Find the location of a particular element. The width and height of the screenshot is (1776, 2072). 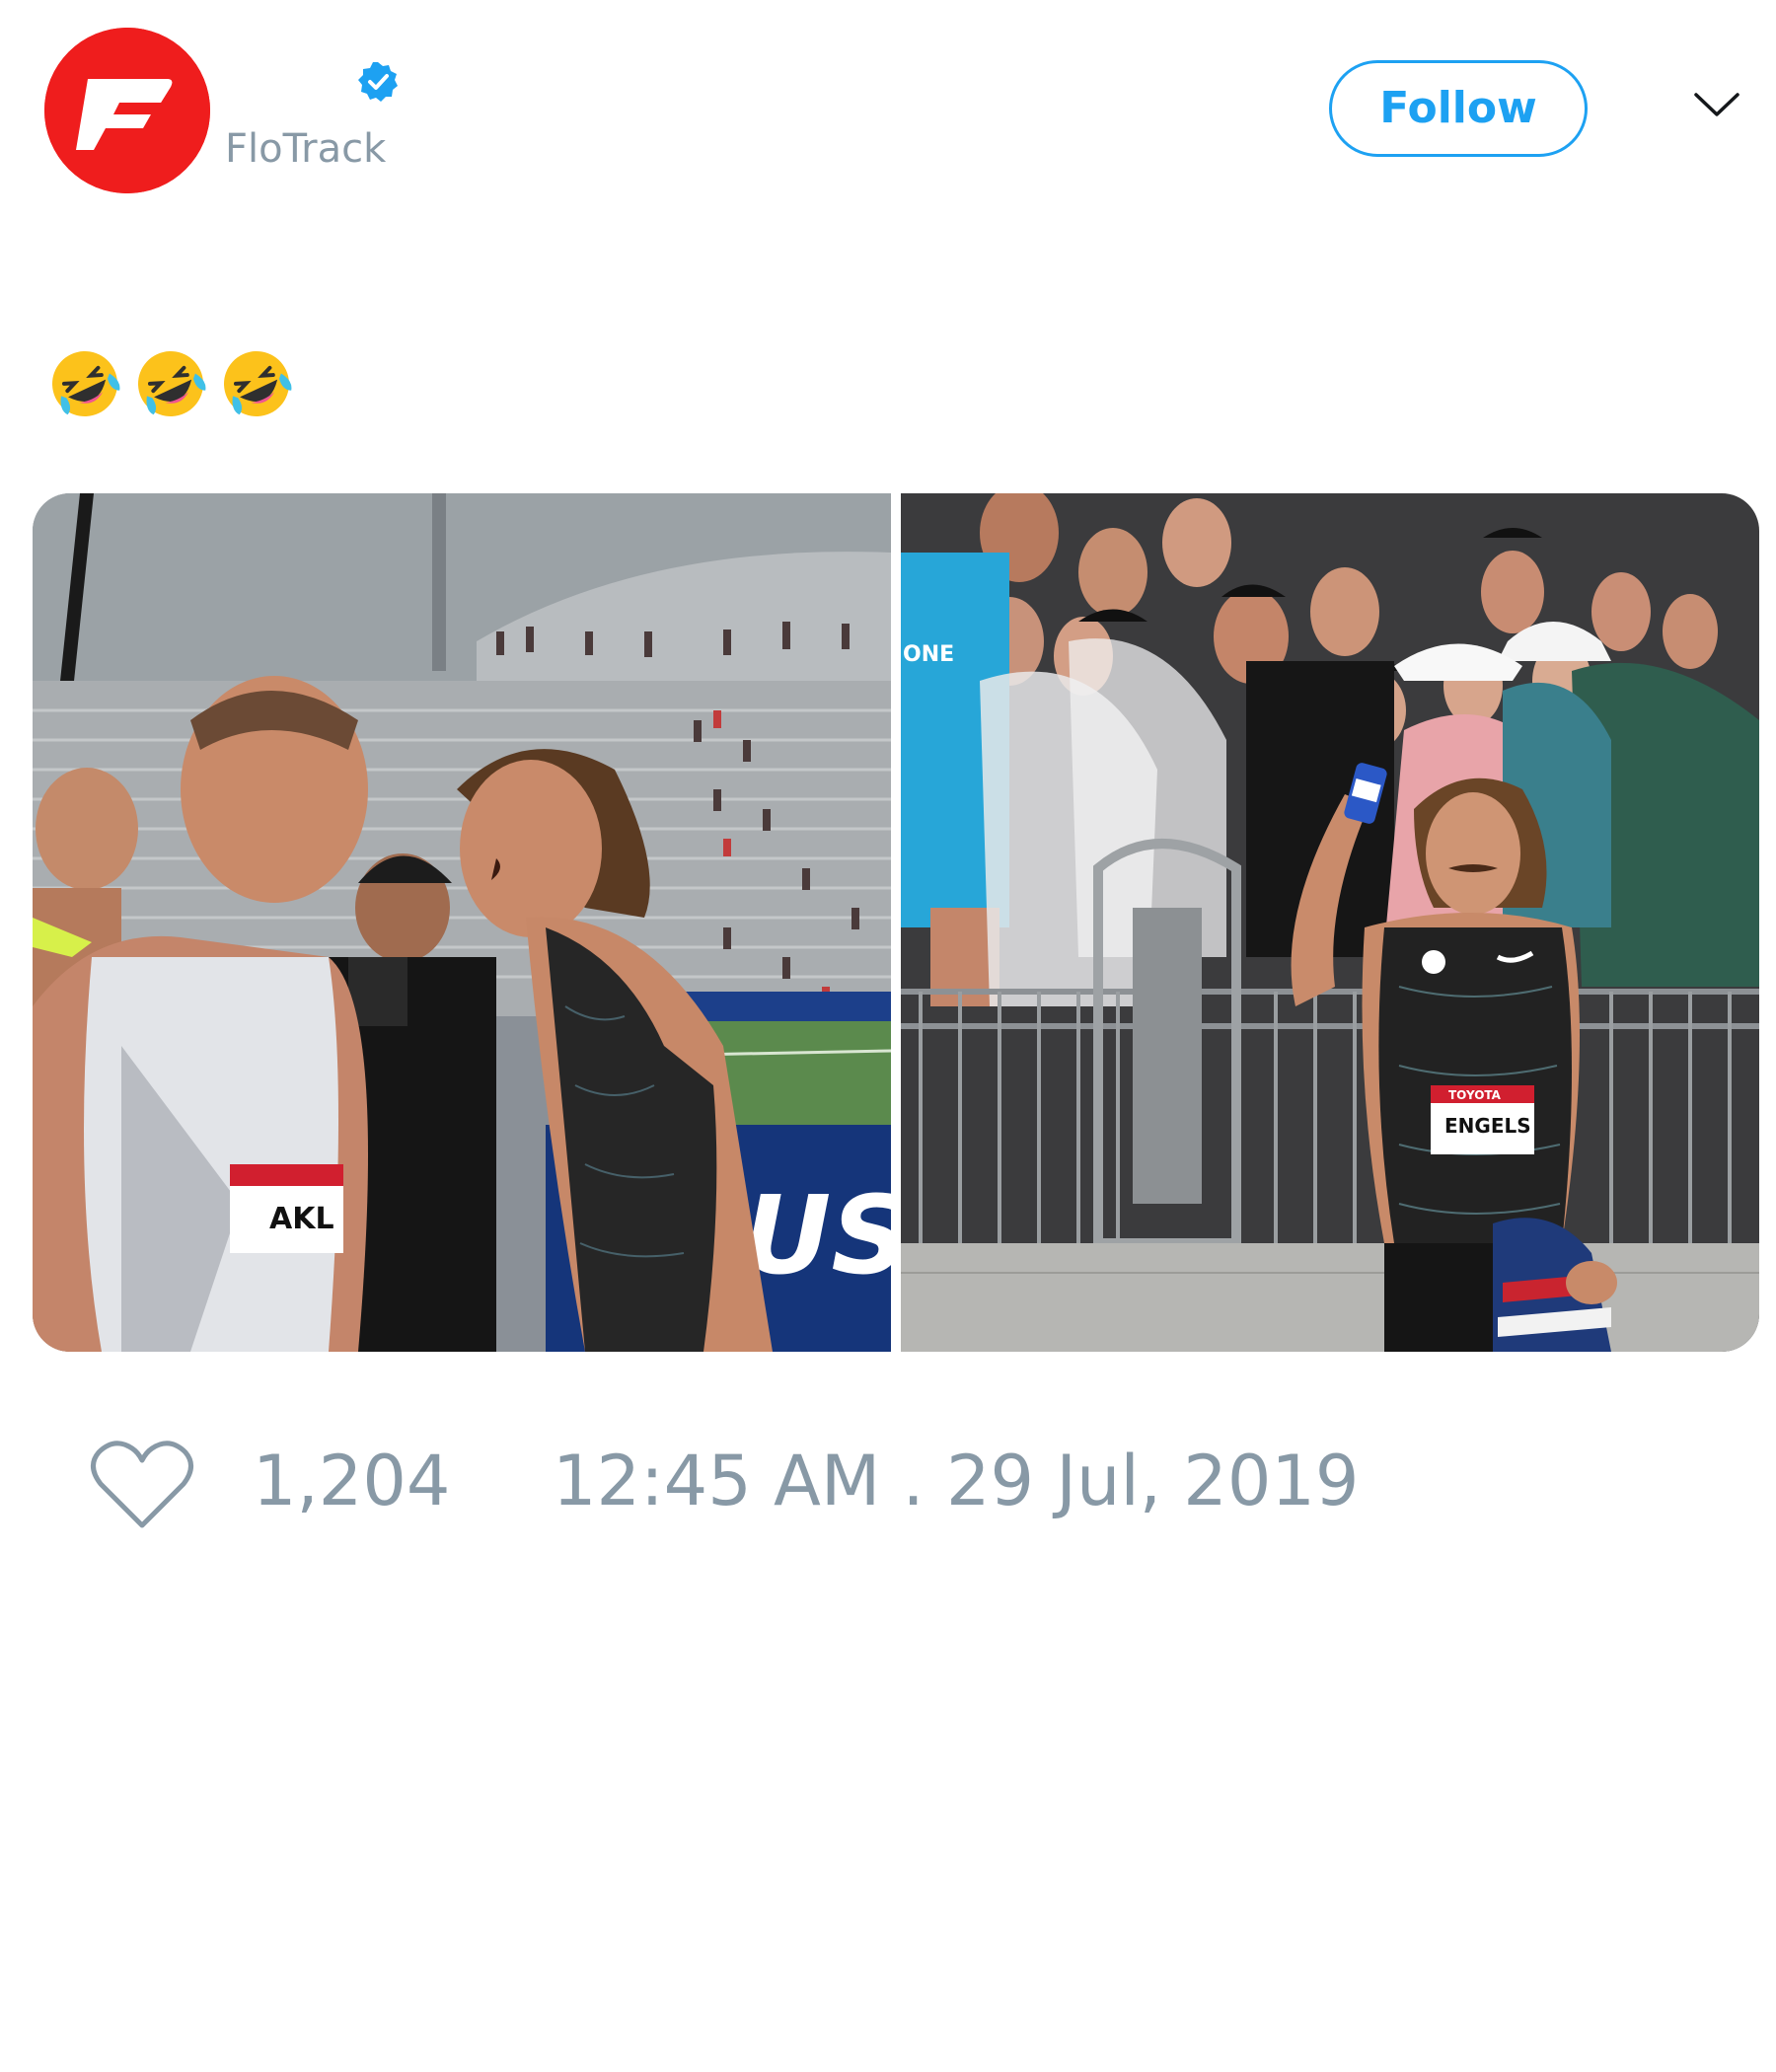

bib-sponsor-text: TOYOTA is located at coordinates (1475, 1095).